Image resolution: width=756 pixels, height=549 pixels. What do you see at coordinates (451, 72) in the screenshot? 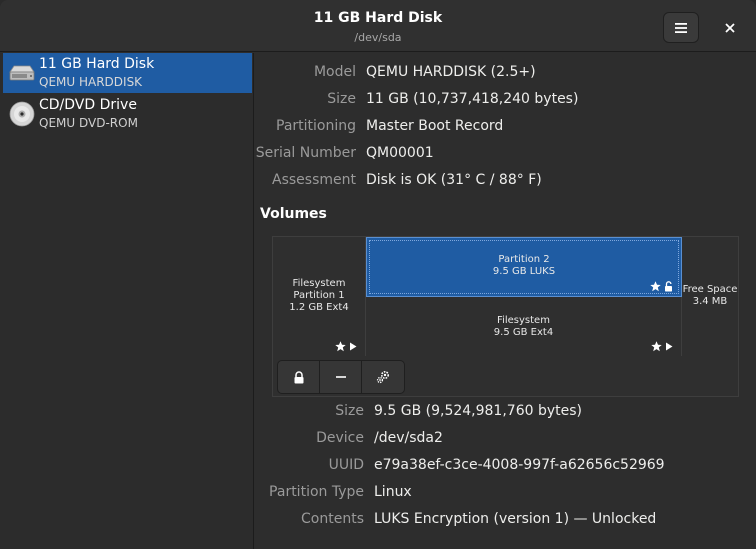
I see `model-value: QEMU HARDDISK (2.5+)` at bounding box center [451, 72].